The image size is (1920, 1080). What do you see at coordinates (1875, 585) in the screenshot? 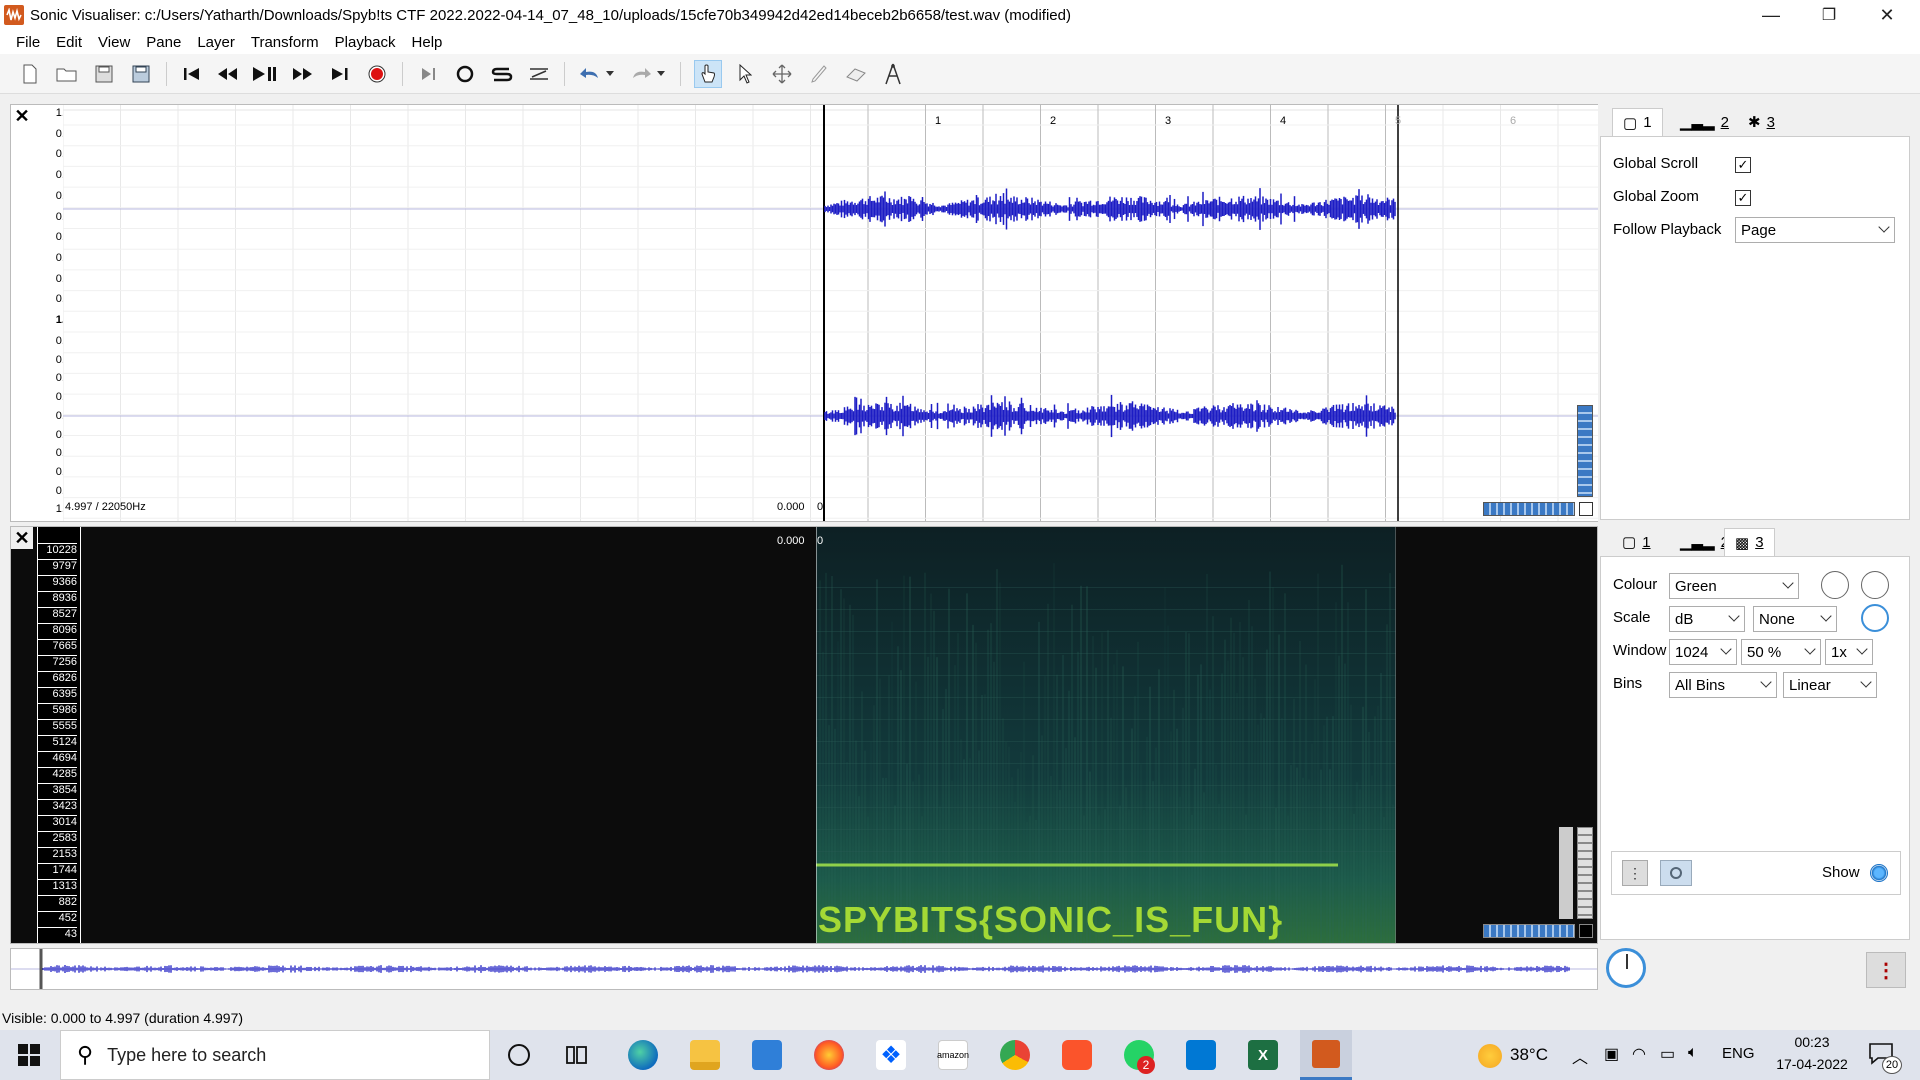
I see `colour-rotation-dial-icon` at bounding box center [1875, 585].